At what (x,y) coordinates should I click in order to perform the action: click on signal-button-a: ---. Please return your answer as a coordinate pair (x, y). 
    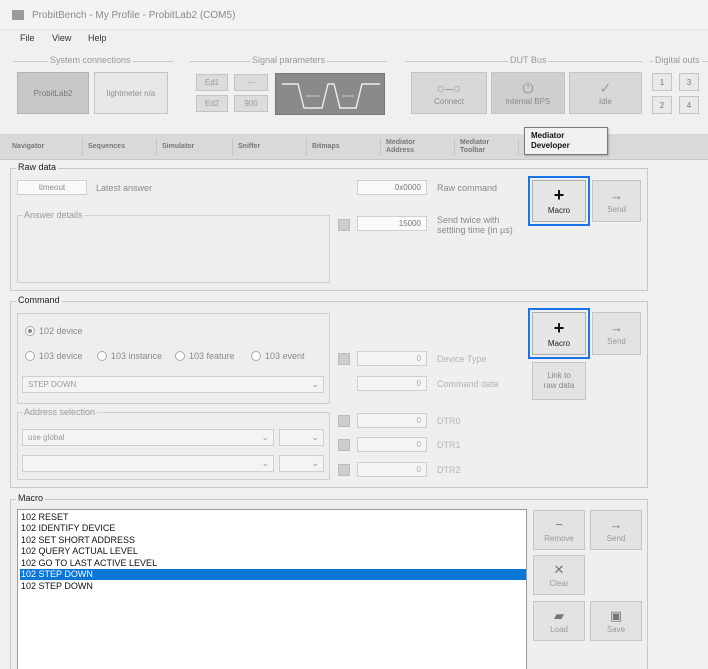
    Looking at the image, I should click on (251, 82).